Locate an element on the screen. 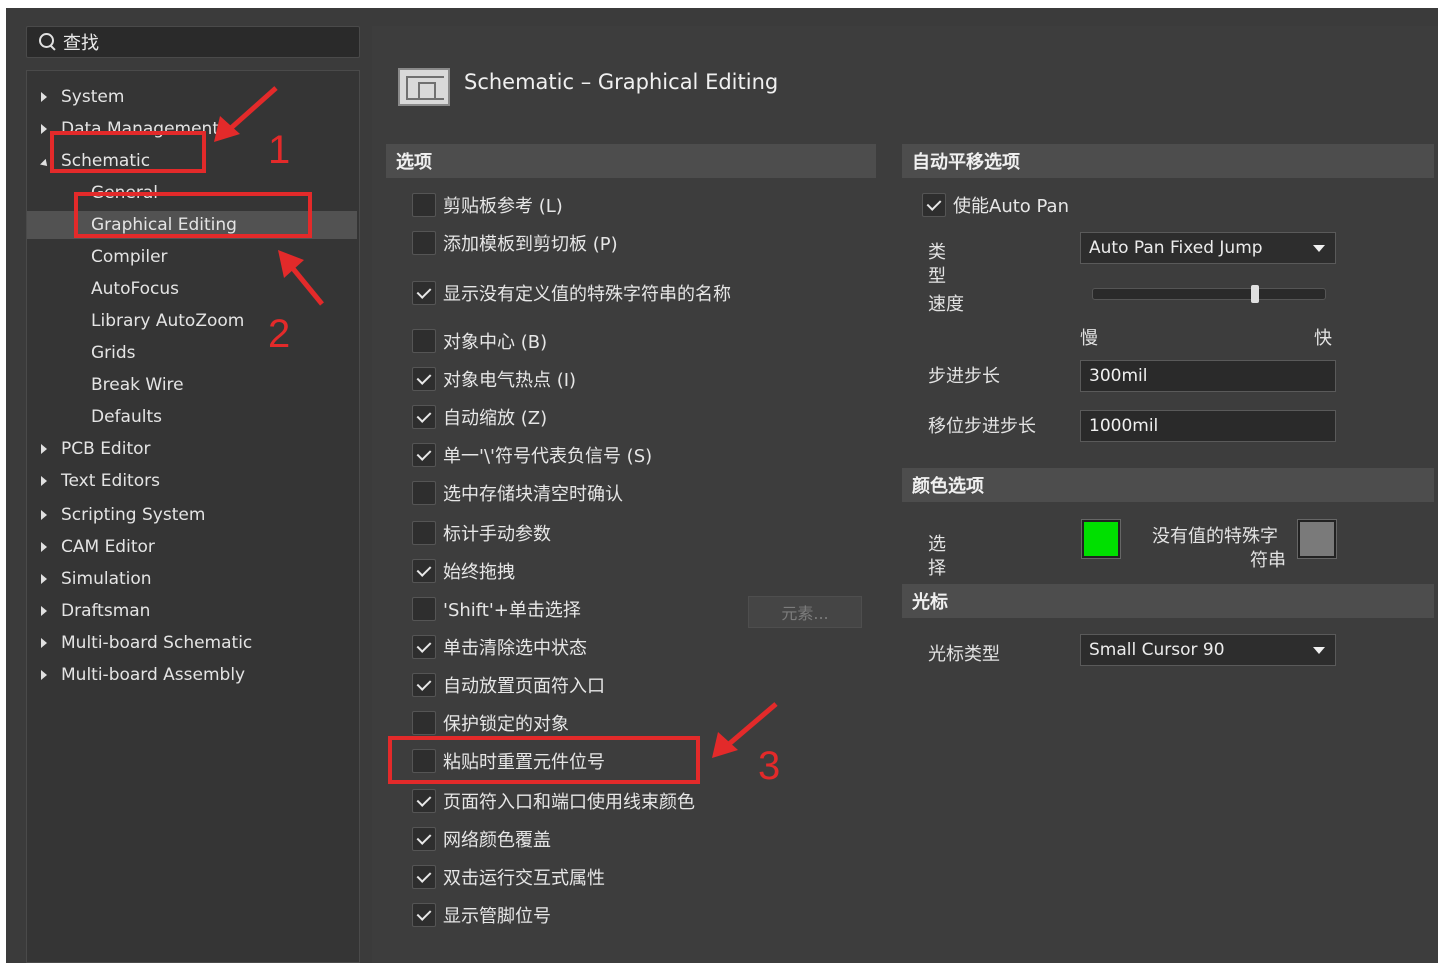 This screenshot has width=1440, height=965. option-checkbox-row: 标计手动参数 is located at coordinates (481, 533).